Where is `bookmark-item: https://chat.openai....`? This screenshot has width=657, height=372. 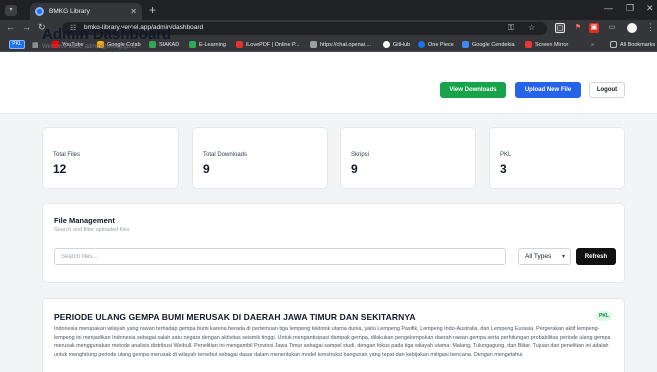
bookmark-item: https://chat.openai.... is located at coordinates (340, 44).